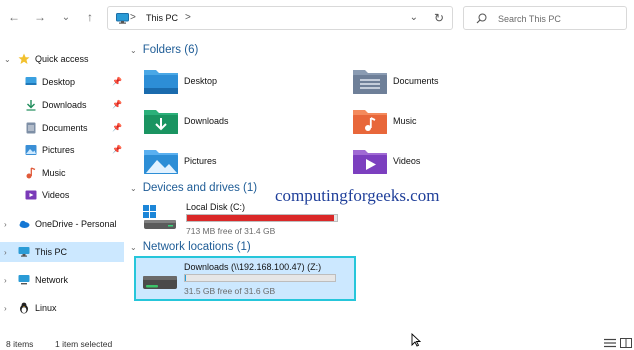 The width and height of the screenshot is (634, 350). Describe the element at coordinates (196, 247) in the screenshot. I see `group-title: Network locations (1)` at that location.